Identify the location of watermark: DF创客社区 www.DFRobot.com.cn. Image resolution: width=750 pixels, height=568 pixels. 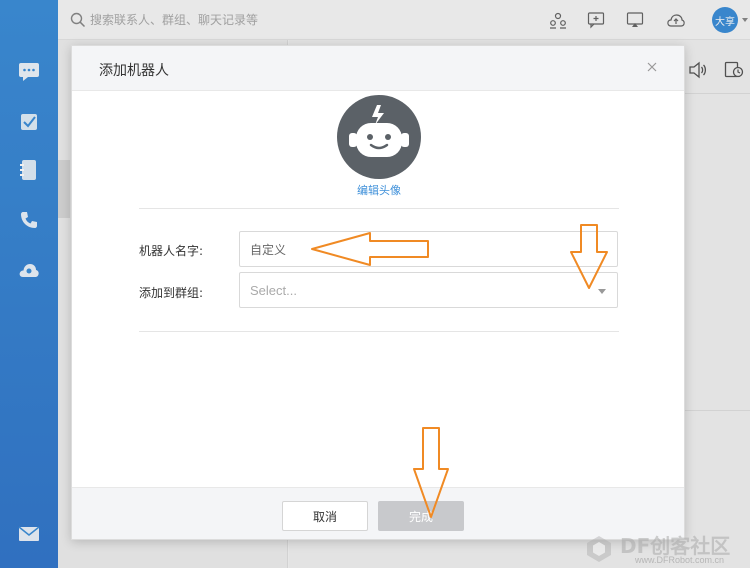
(665, 548).